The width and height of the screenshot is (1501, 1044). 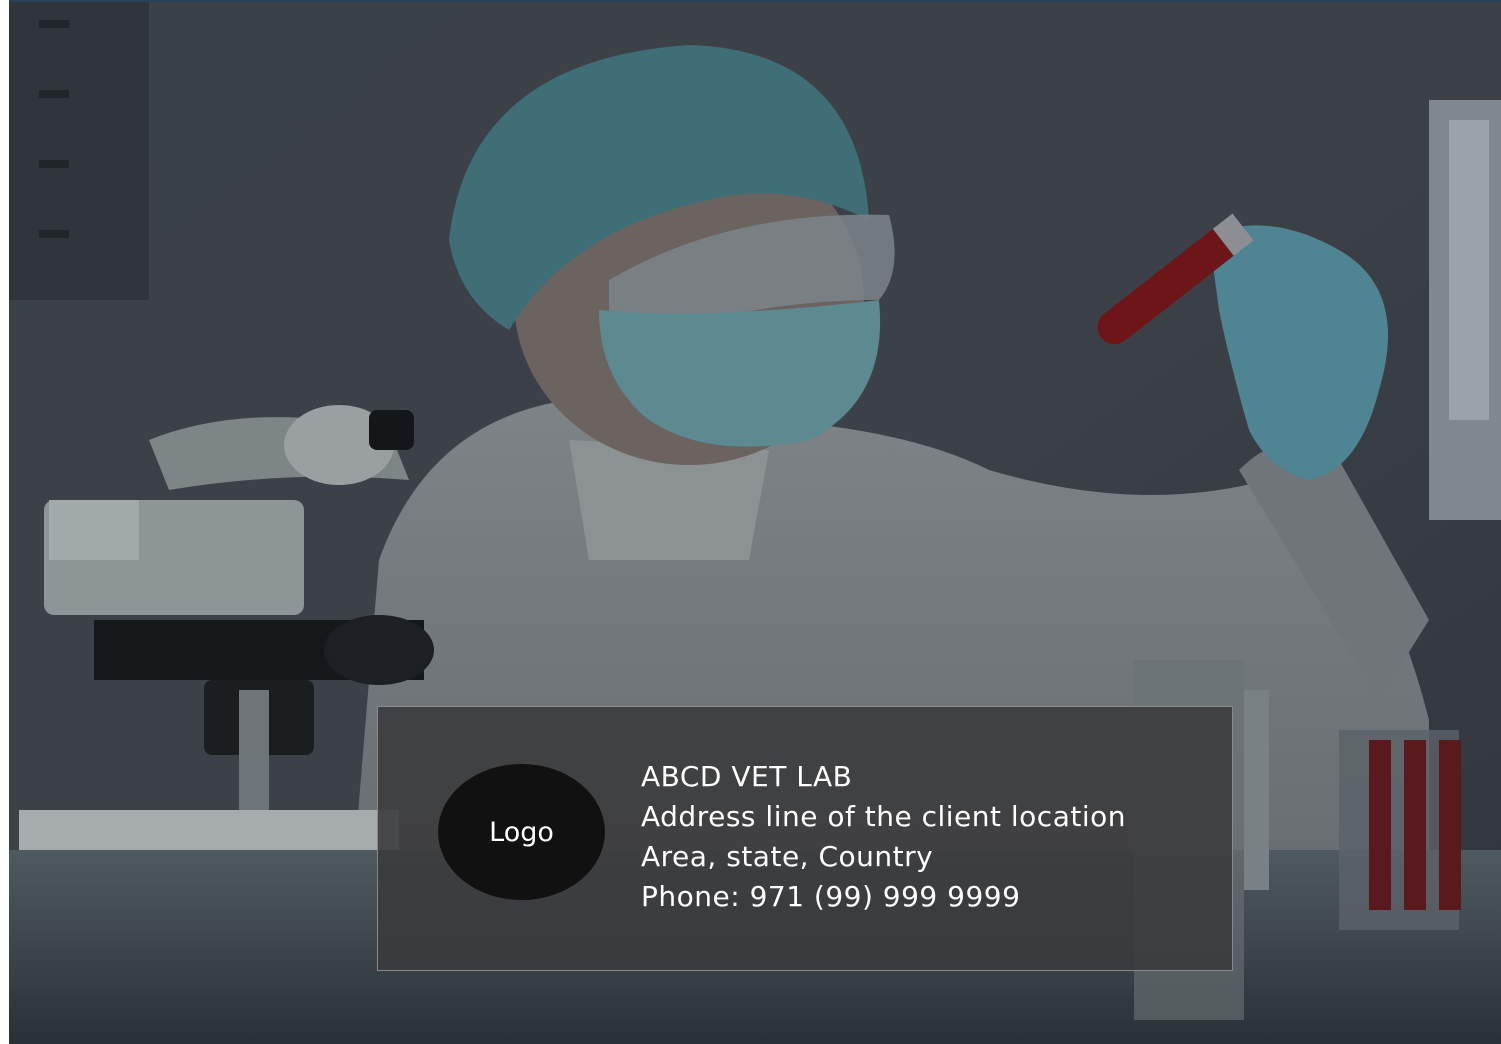 What do you see at coordinates (787, 856) in the screenshot?
I see `area-line: Area, state, Country` at bounding box center [787, 856].